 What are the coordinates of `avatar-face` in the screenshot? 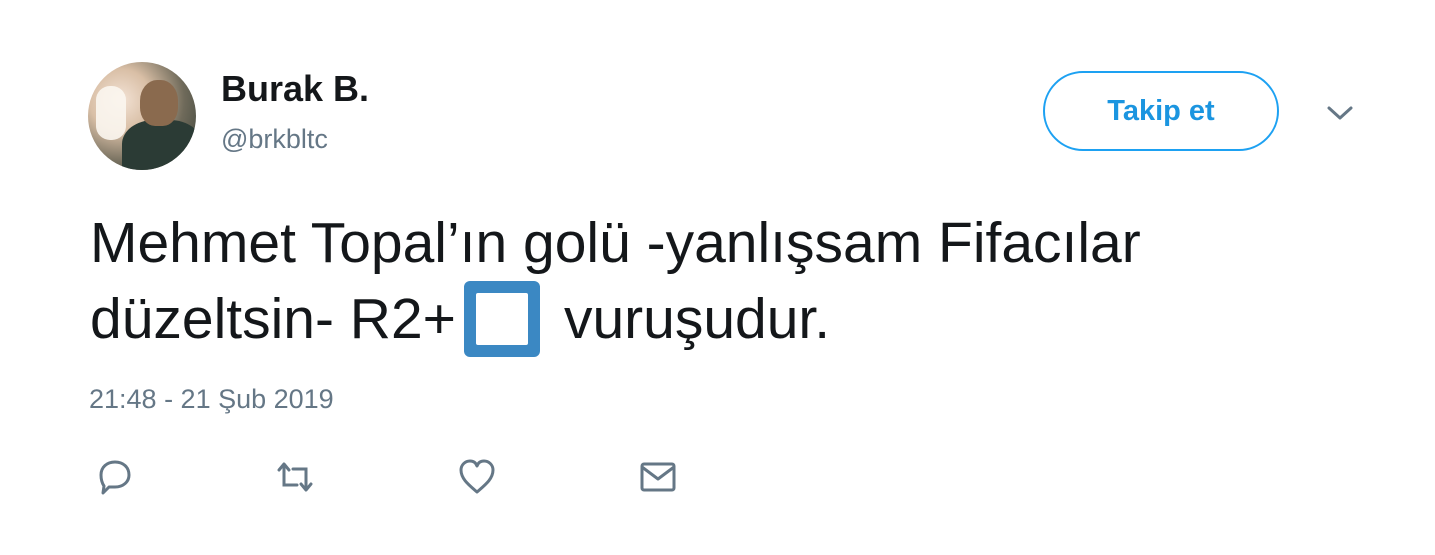 It's located at (159, 103).